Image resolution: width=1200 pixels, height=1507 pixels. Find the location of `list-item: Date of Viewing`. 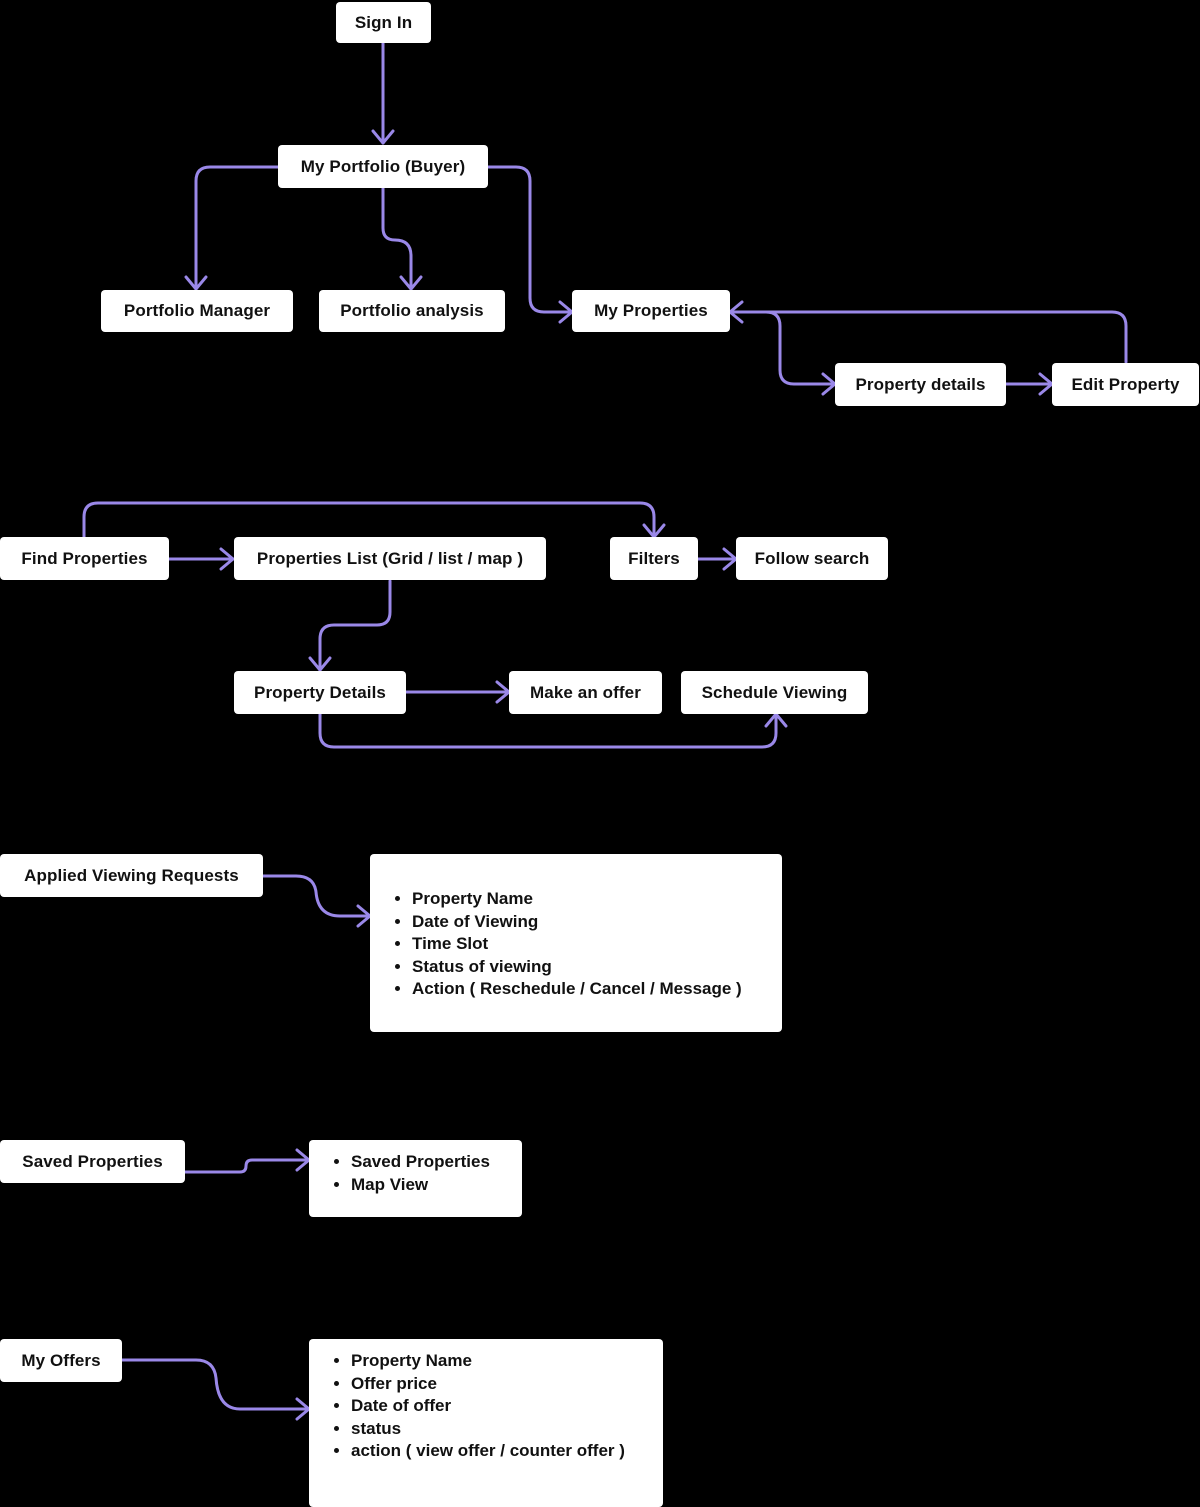

list-item: Date of Viewing is located at coordinates (597, 922).